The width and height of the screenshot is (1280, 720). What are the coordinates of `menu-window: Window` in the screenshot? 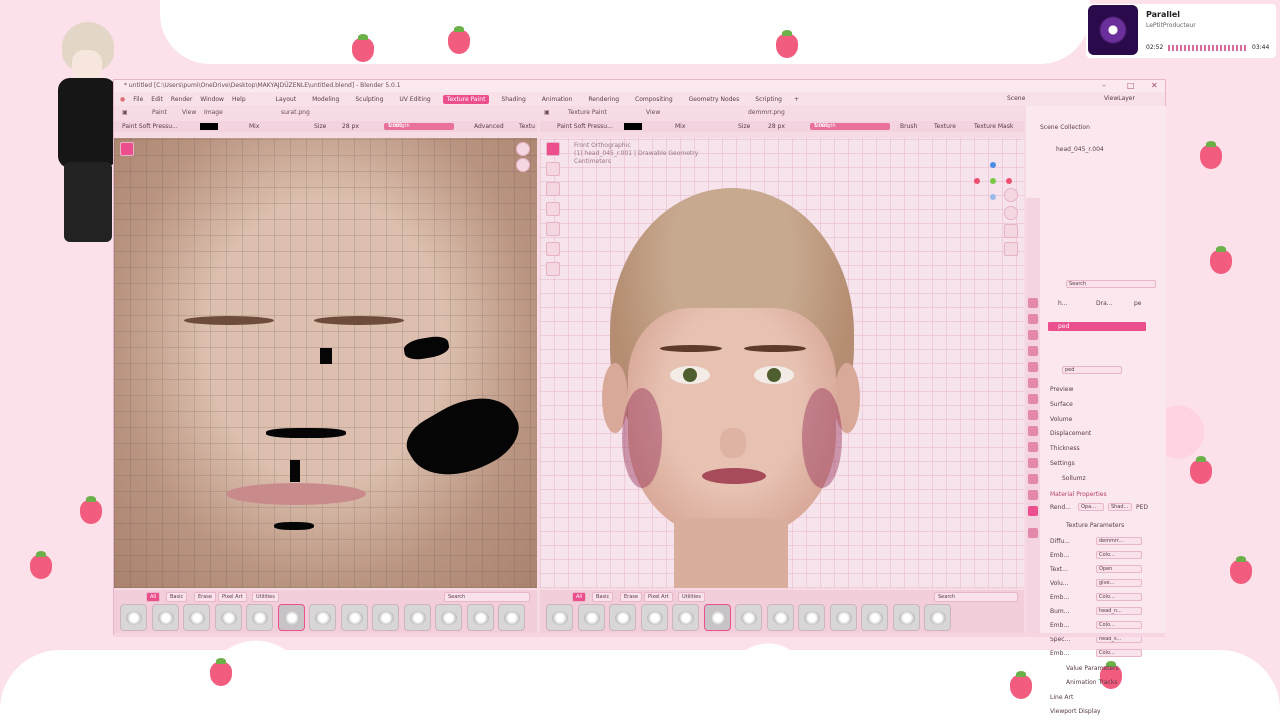 It's located at (212, 99).